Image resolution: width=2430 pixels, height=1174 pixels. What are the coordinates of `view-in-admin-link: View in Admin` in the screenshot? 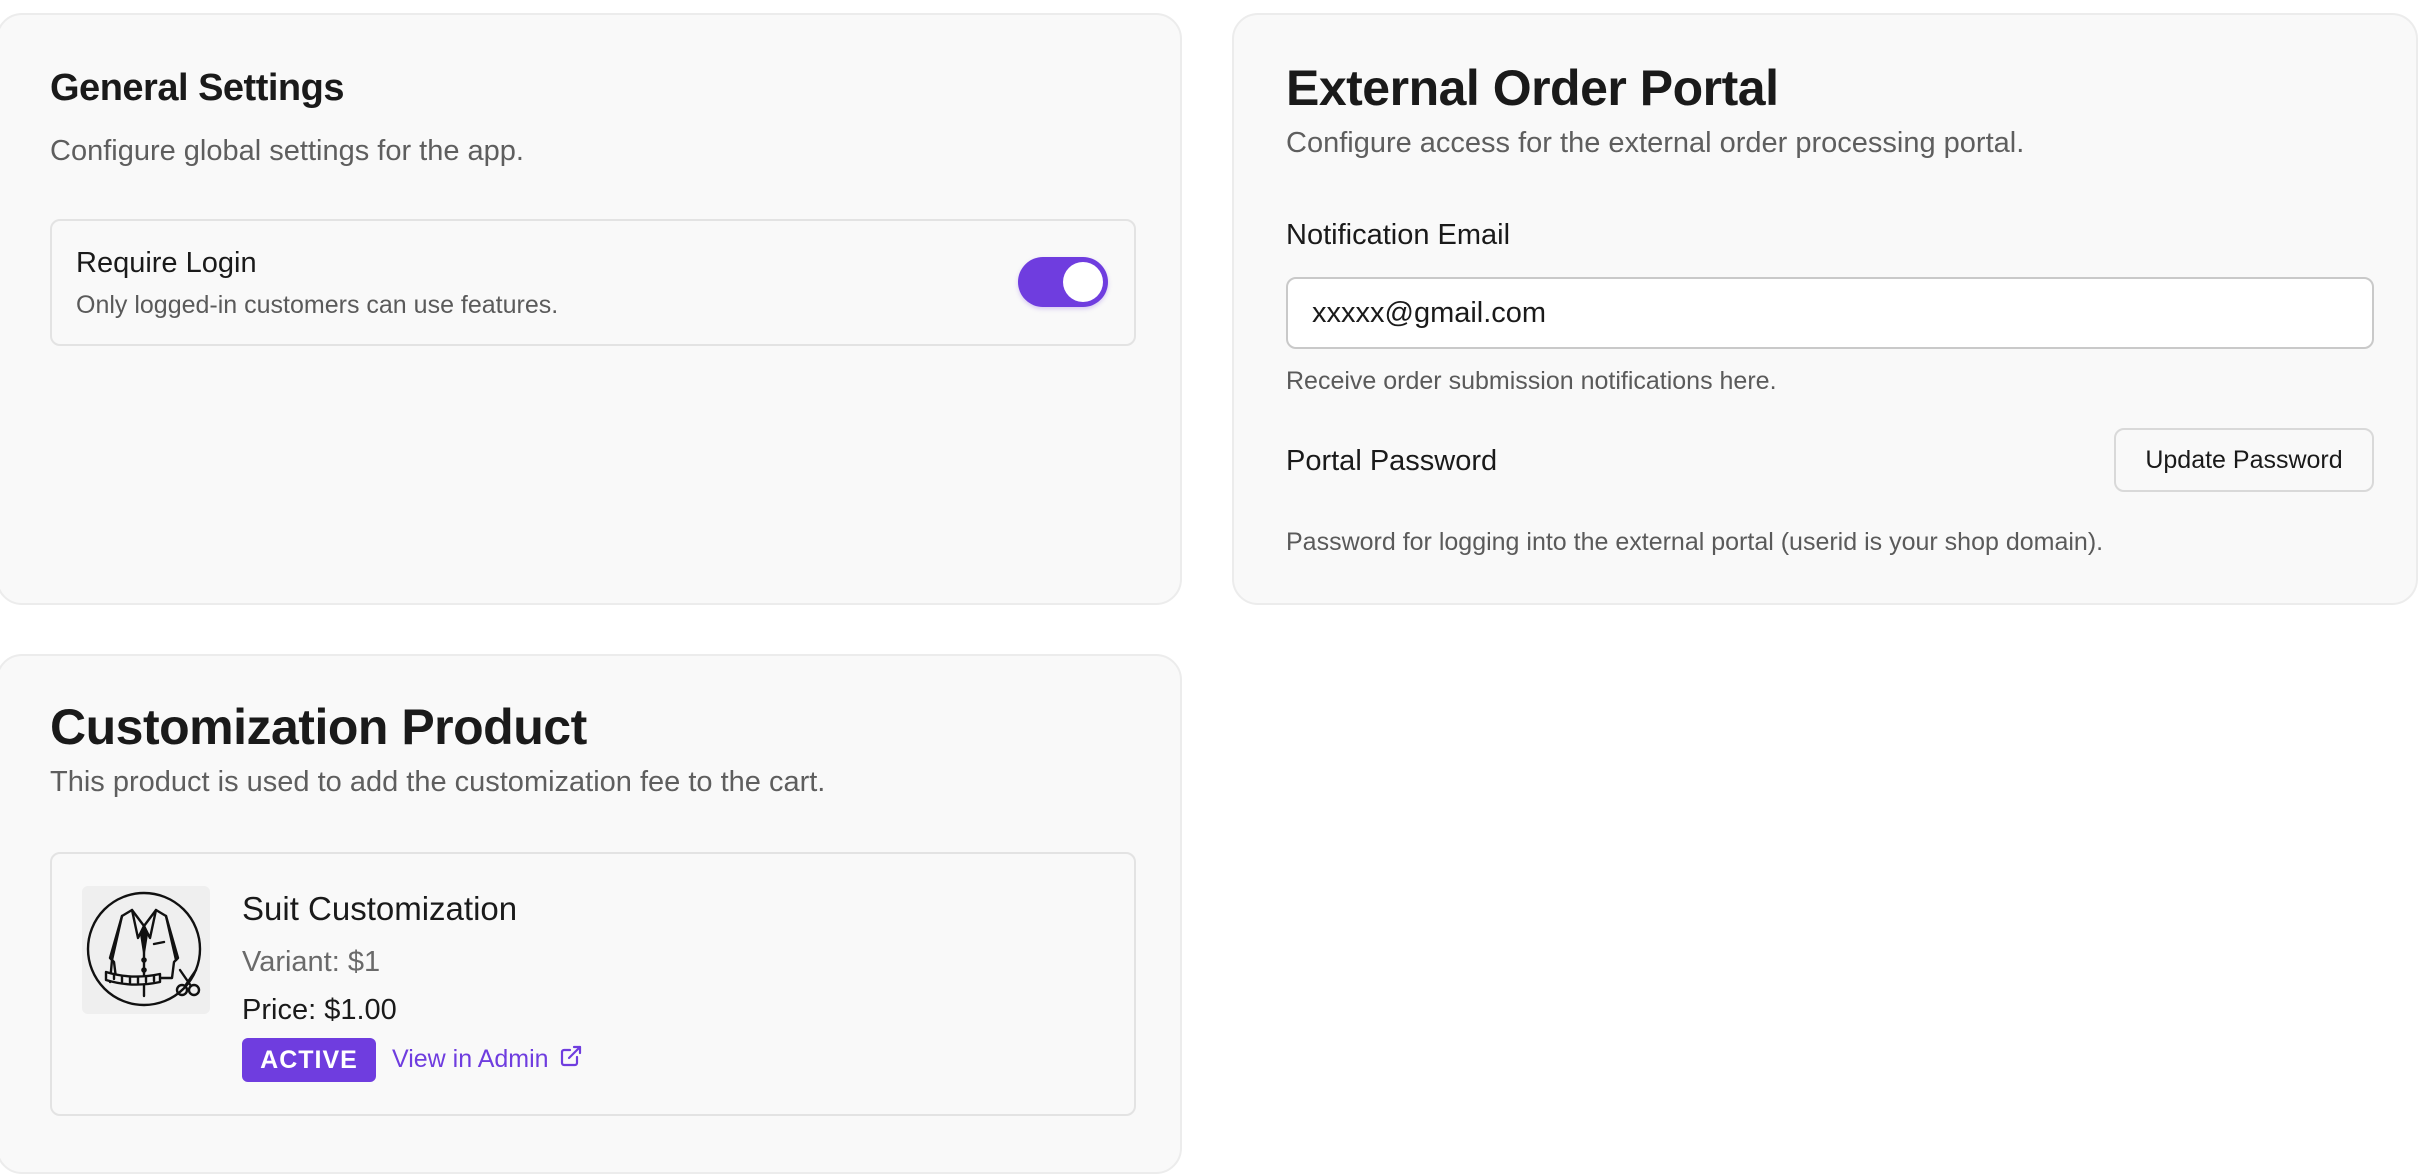 It's located at (487, 1059).